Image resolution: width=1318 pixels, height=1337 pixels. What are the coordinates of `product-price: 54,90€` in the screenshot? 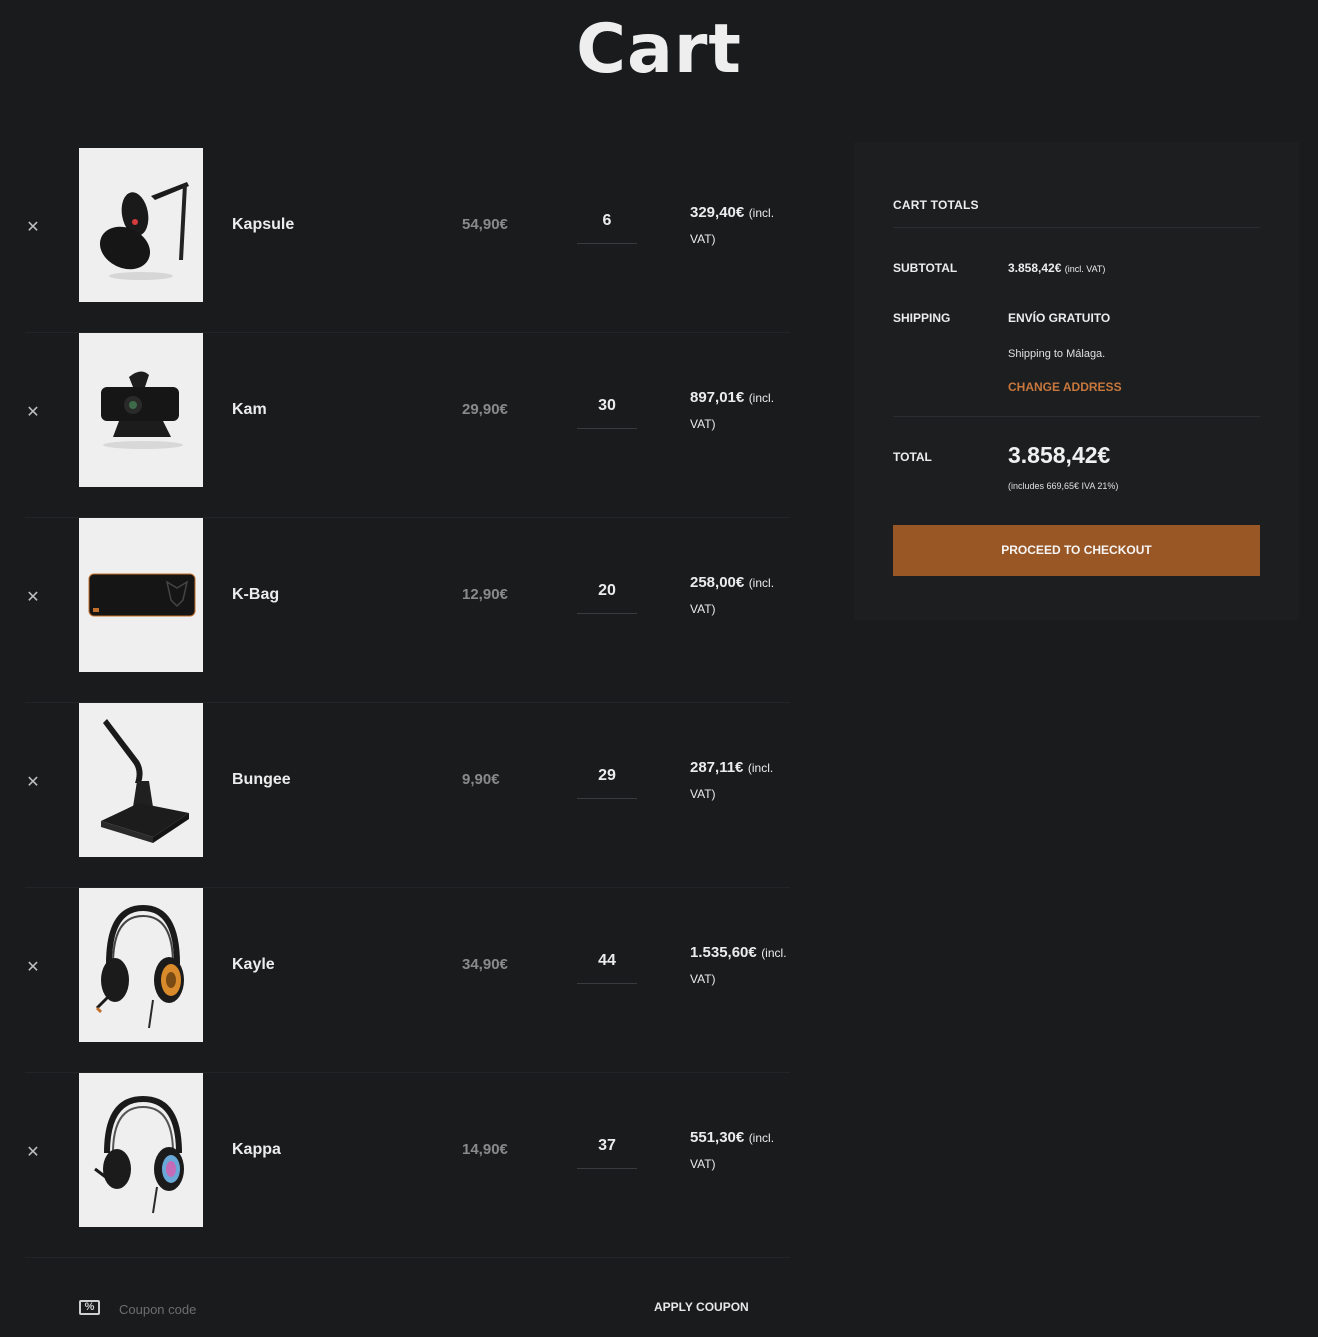 It's located at (485, 224).